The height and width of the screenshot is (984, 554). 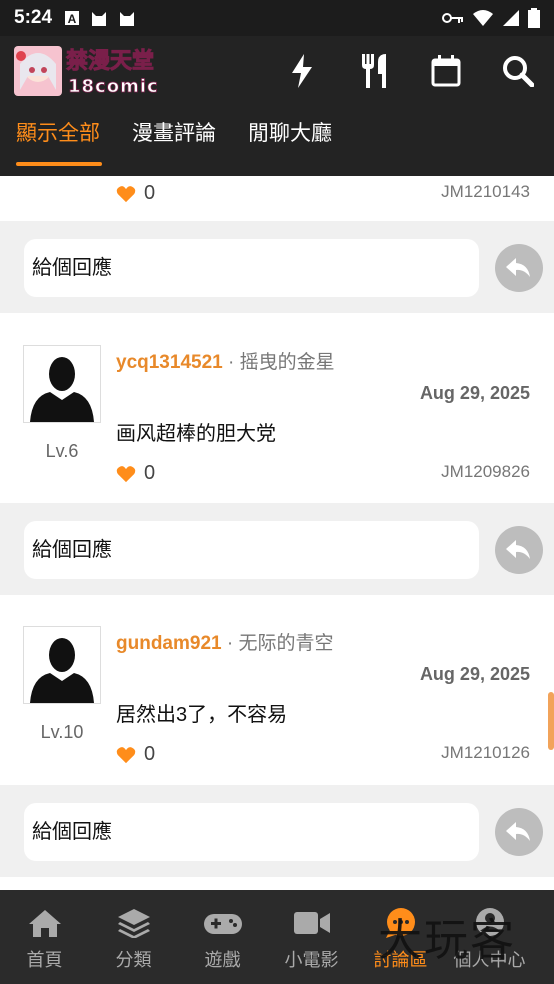 I want to click on forum-tabs: 顯示全部 漫畫評論 閒聊大廳, so click(x=174, y=144).